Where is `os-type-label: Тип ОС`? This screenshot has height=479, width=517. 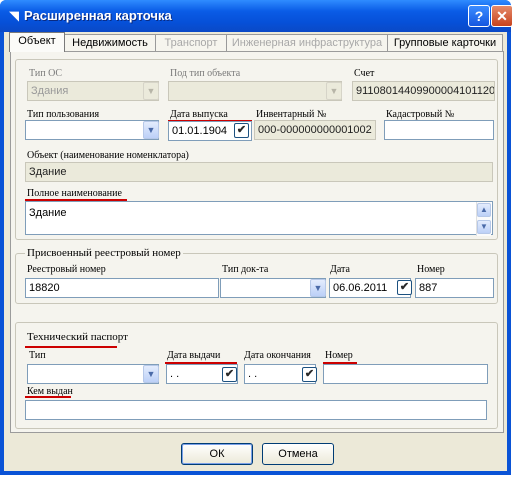
os-type-label: Тип ОС is located at coordinates (46, 73).